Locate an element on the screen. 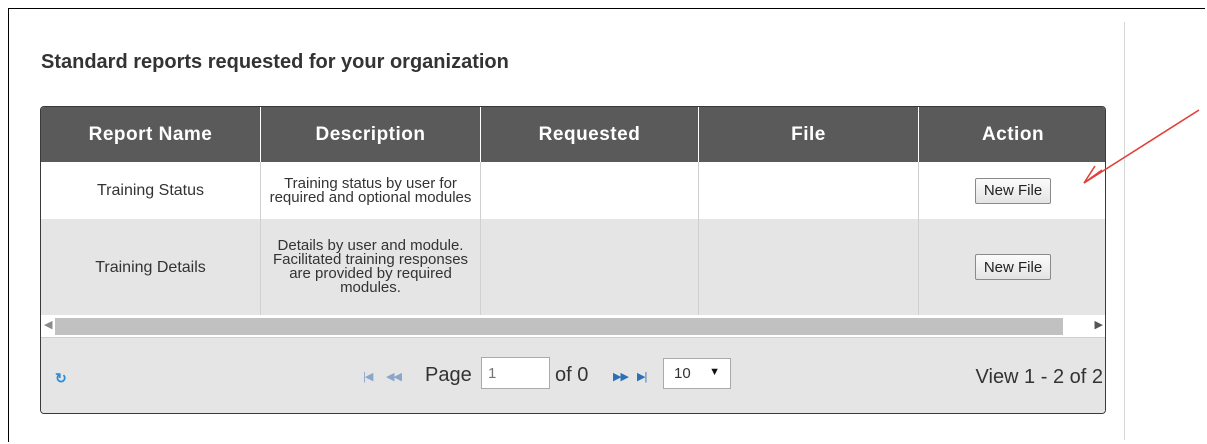 This screenshot has width=1207, height=444. side-divider is located at coordinates (1124, 231).